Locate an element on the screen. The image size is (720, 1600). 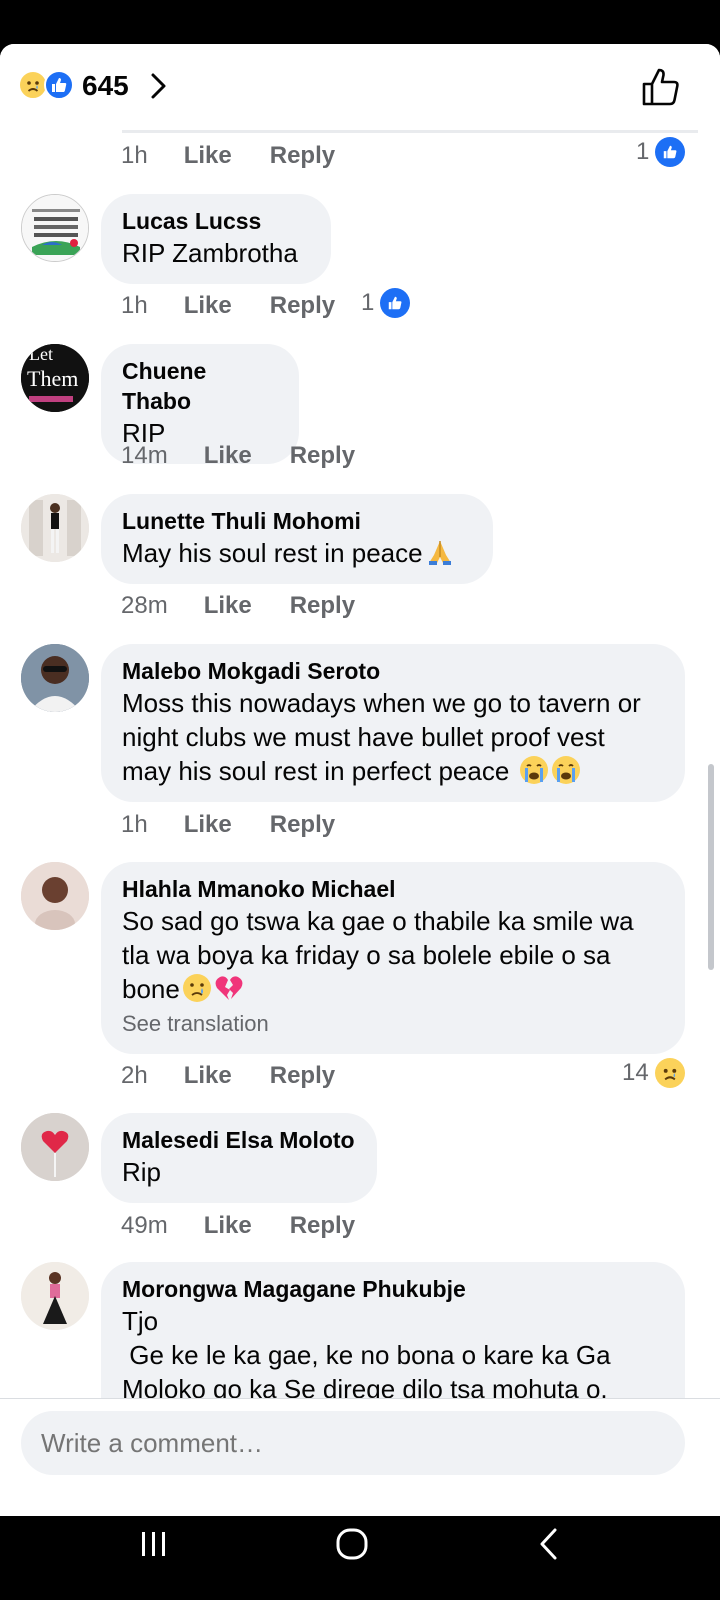
comment-composer is located at coordinates (360, 1457).